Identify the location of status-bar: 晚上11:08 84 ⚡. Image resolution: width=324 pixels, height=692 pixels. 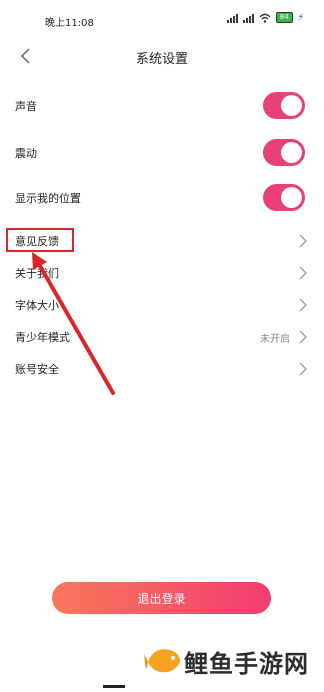
(162, 17).